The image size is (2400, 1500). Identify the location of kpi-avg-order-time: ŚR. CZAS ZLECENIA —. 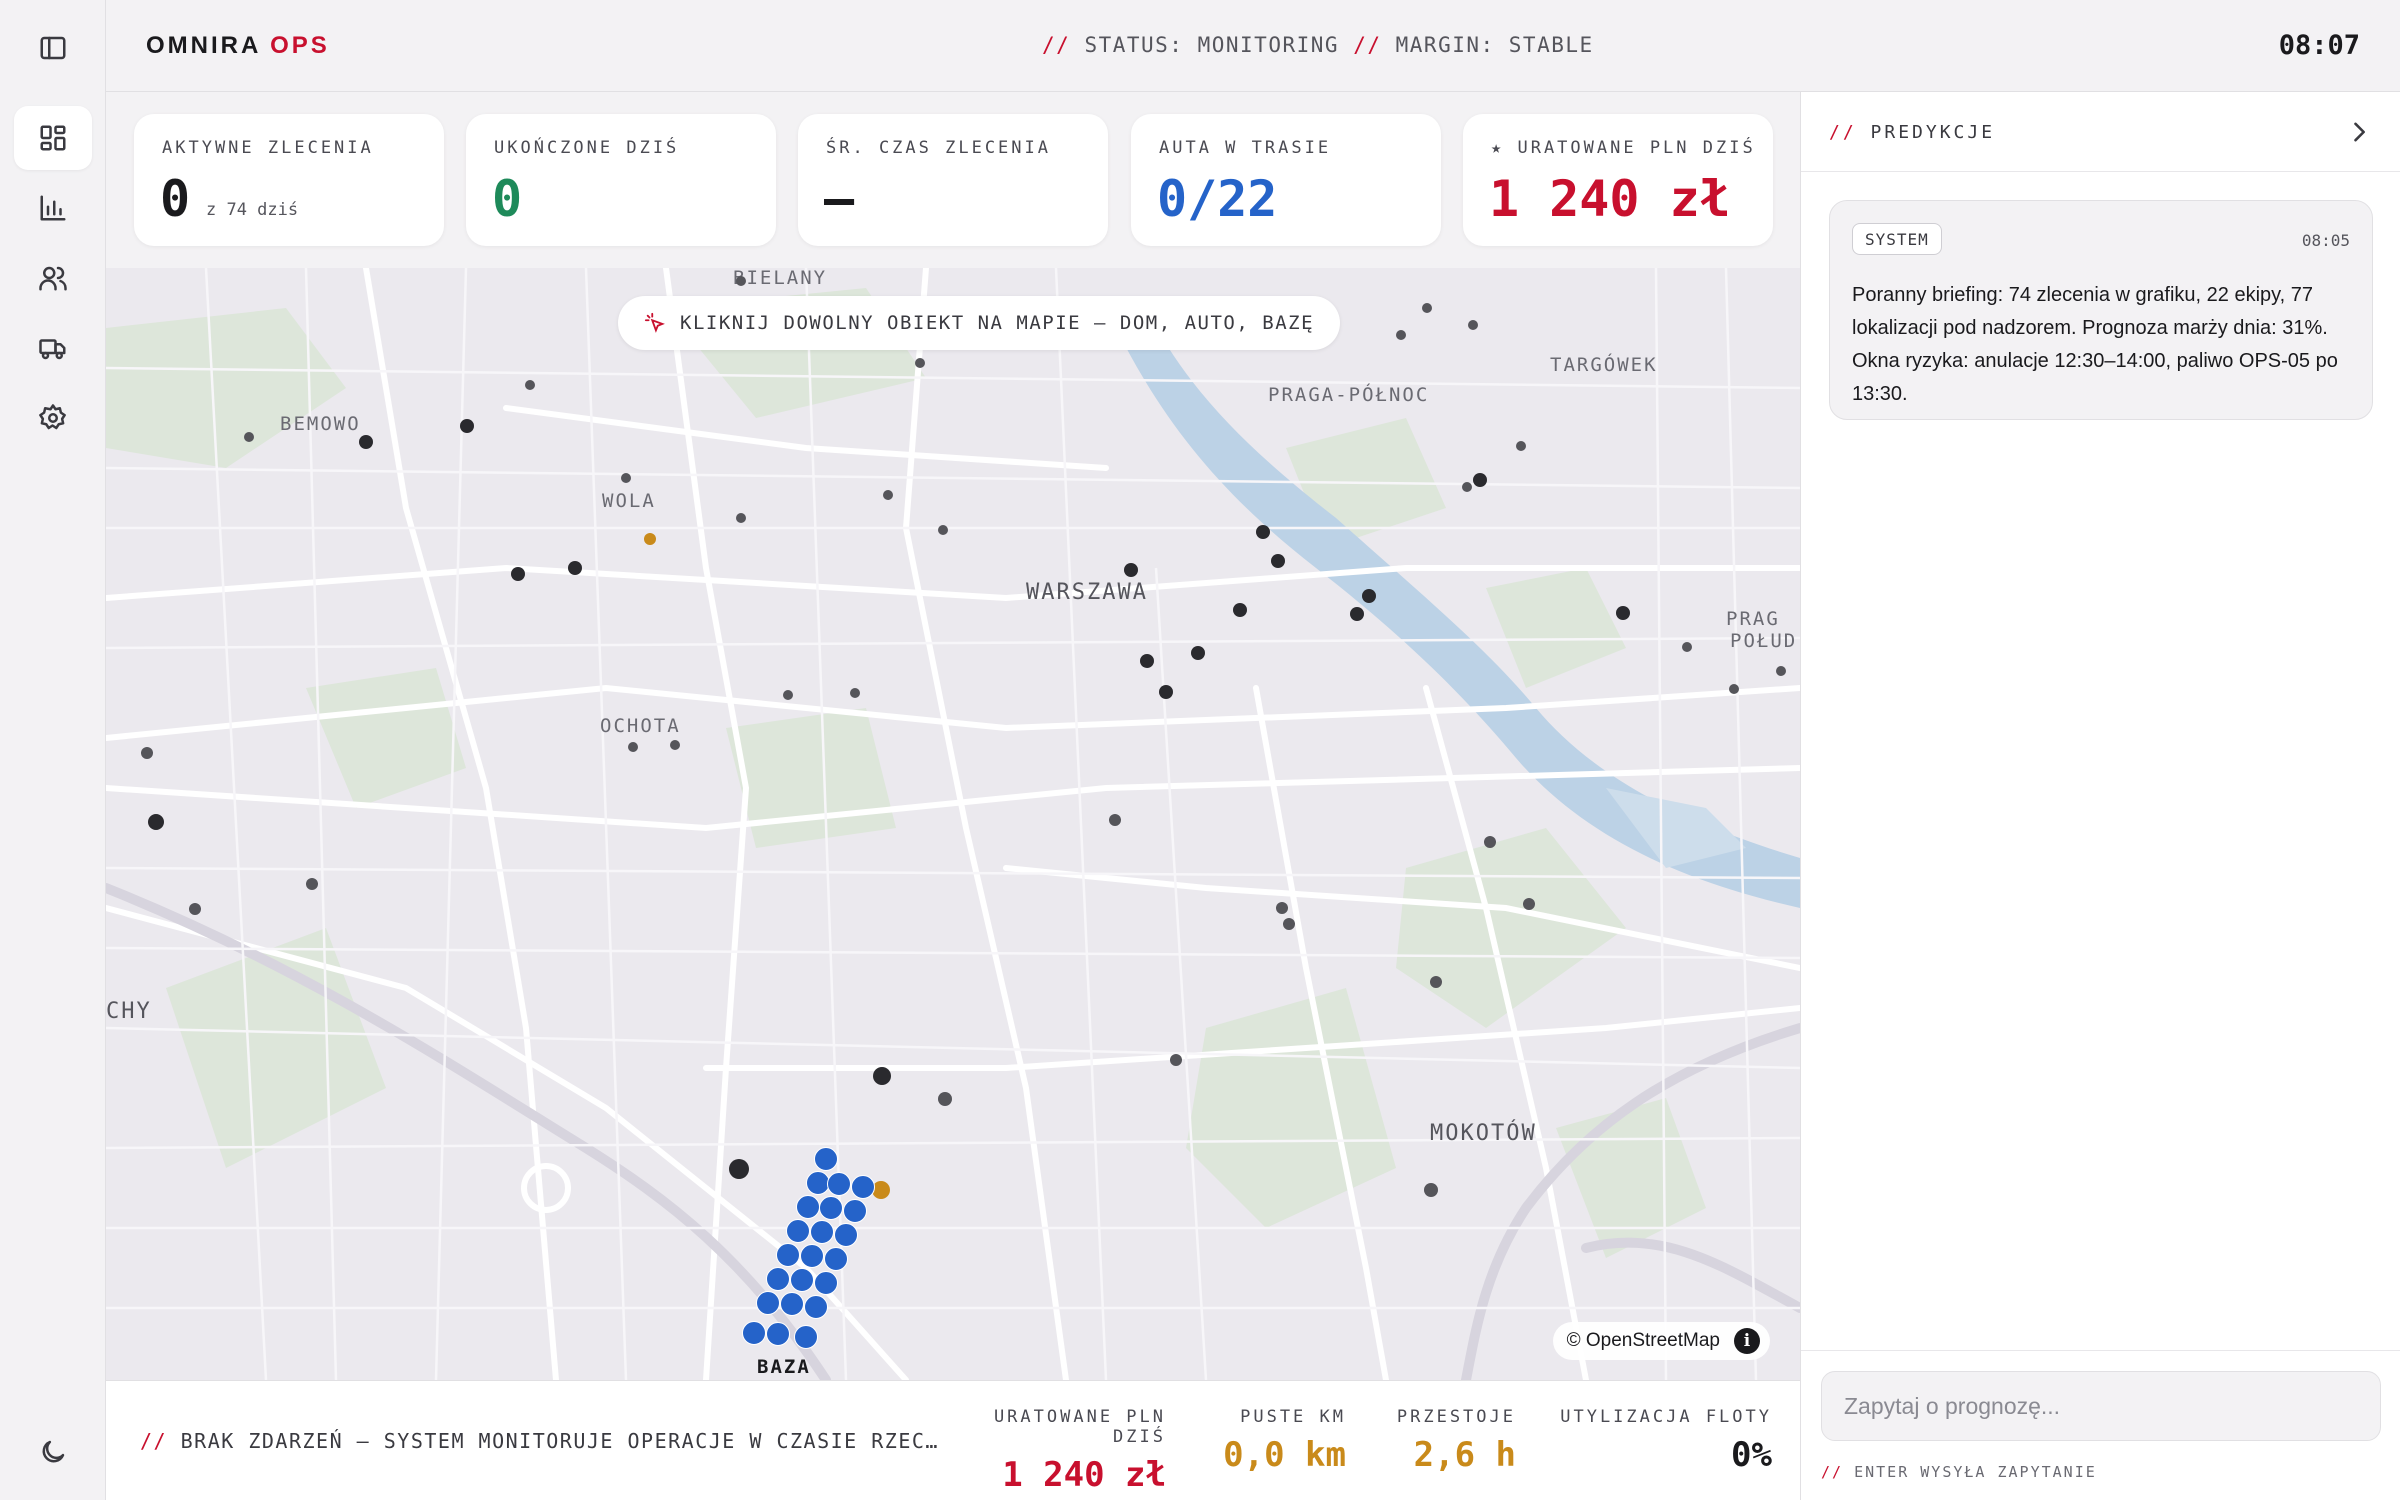
(953, 180).